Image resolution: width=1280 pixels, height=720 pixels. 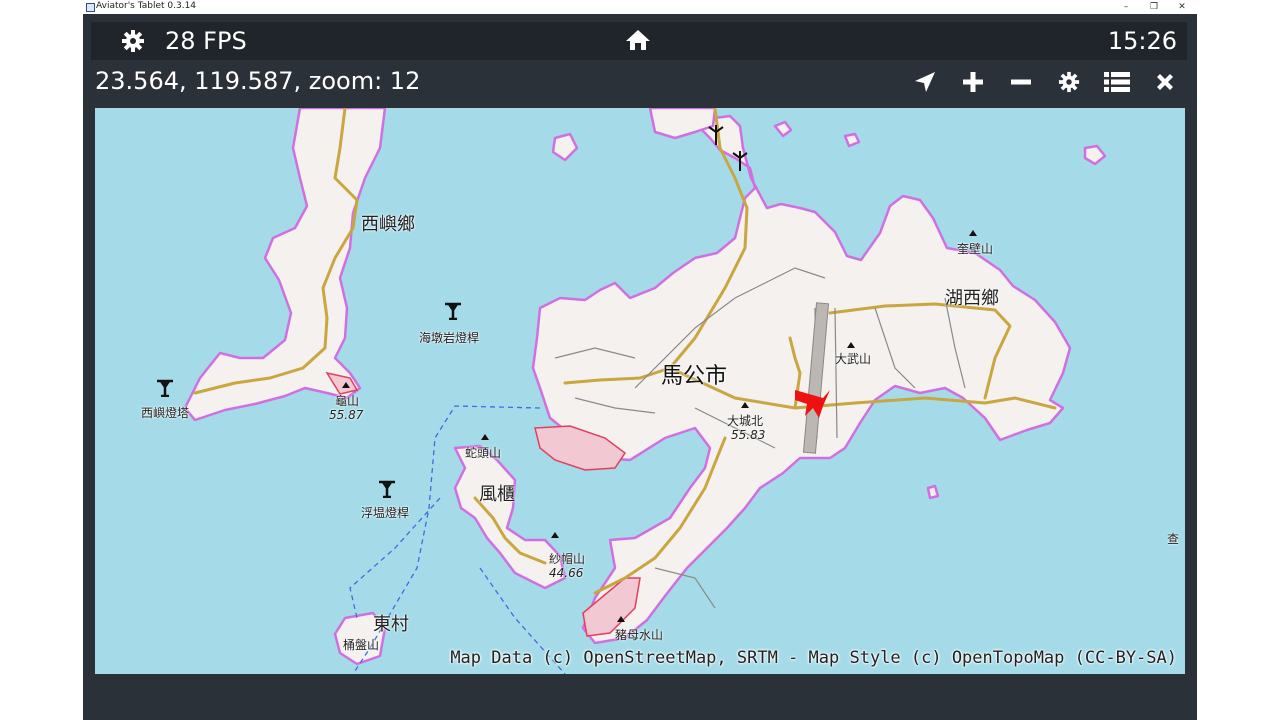 What do you see at coordinates (1142, 41) in the screenshot?
I see `clock: 15:26` at bounding box center [1142, 41].